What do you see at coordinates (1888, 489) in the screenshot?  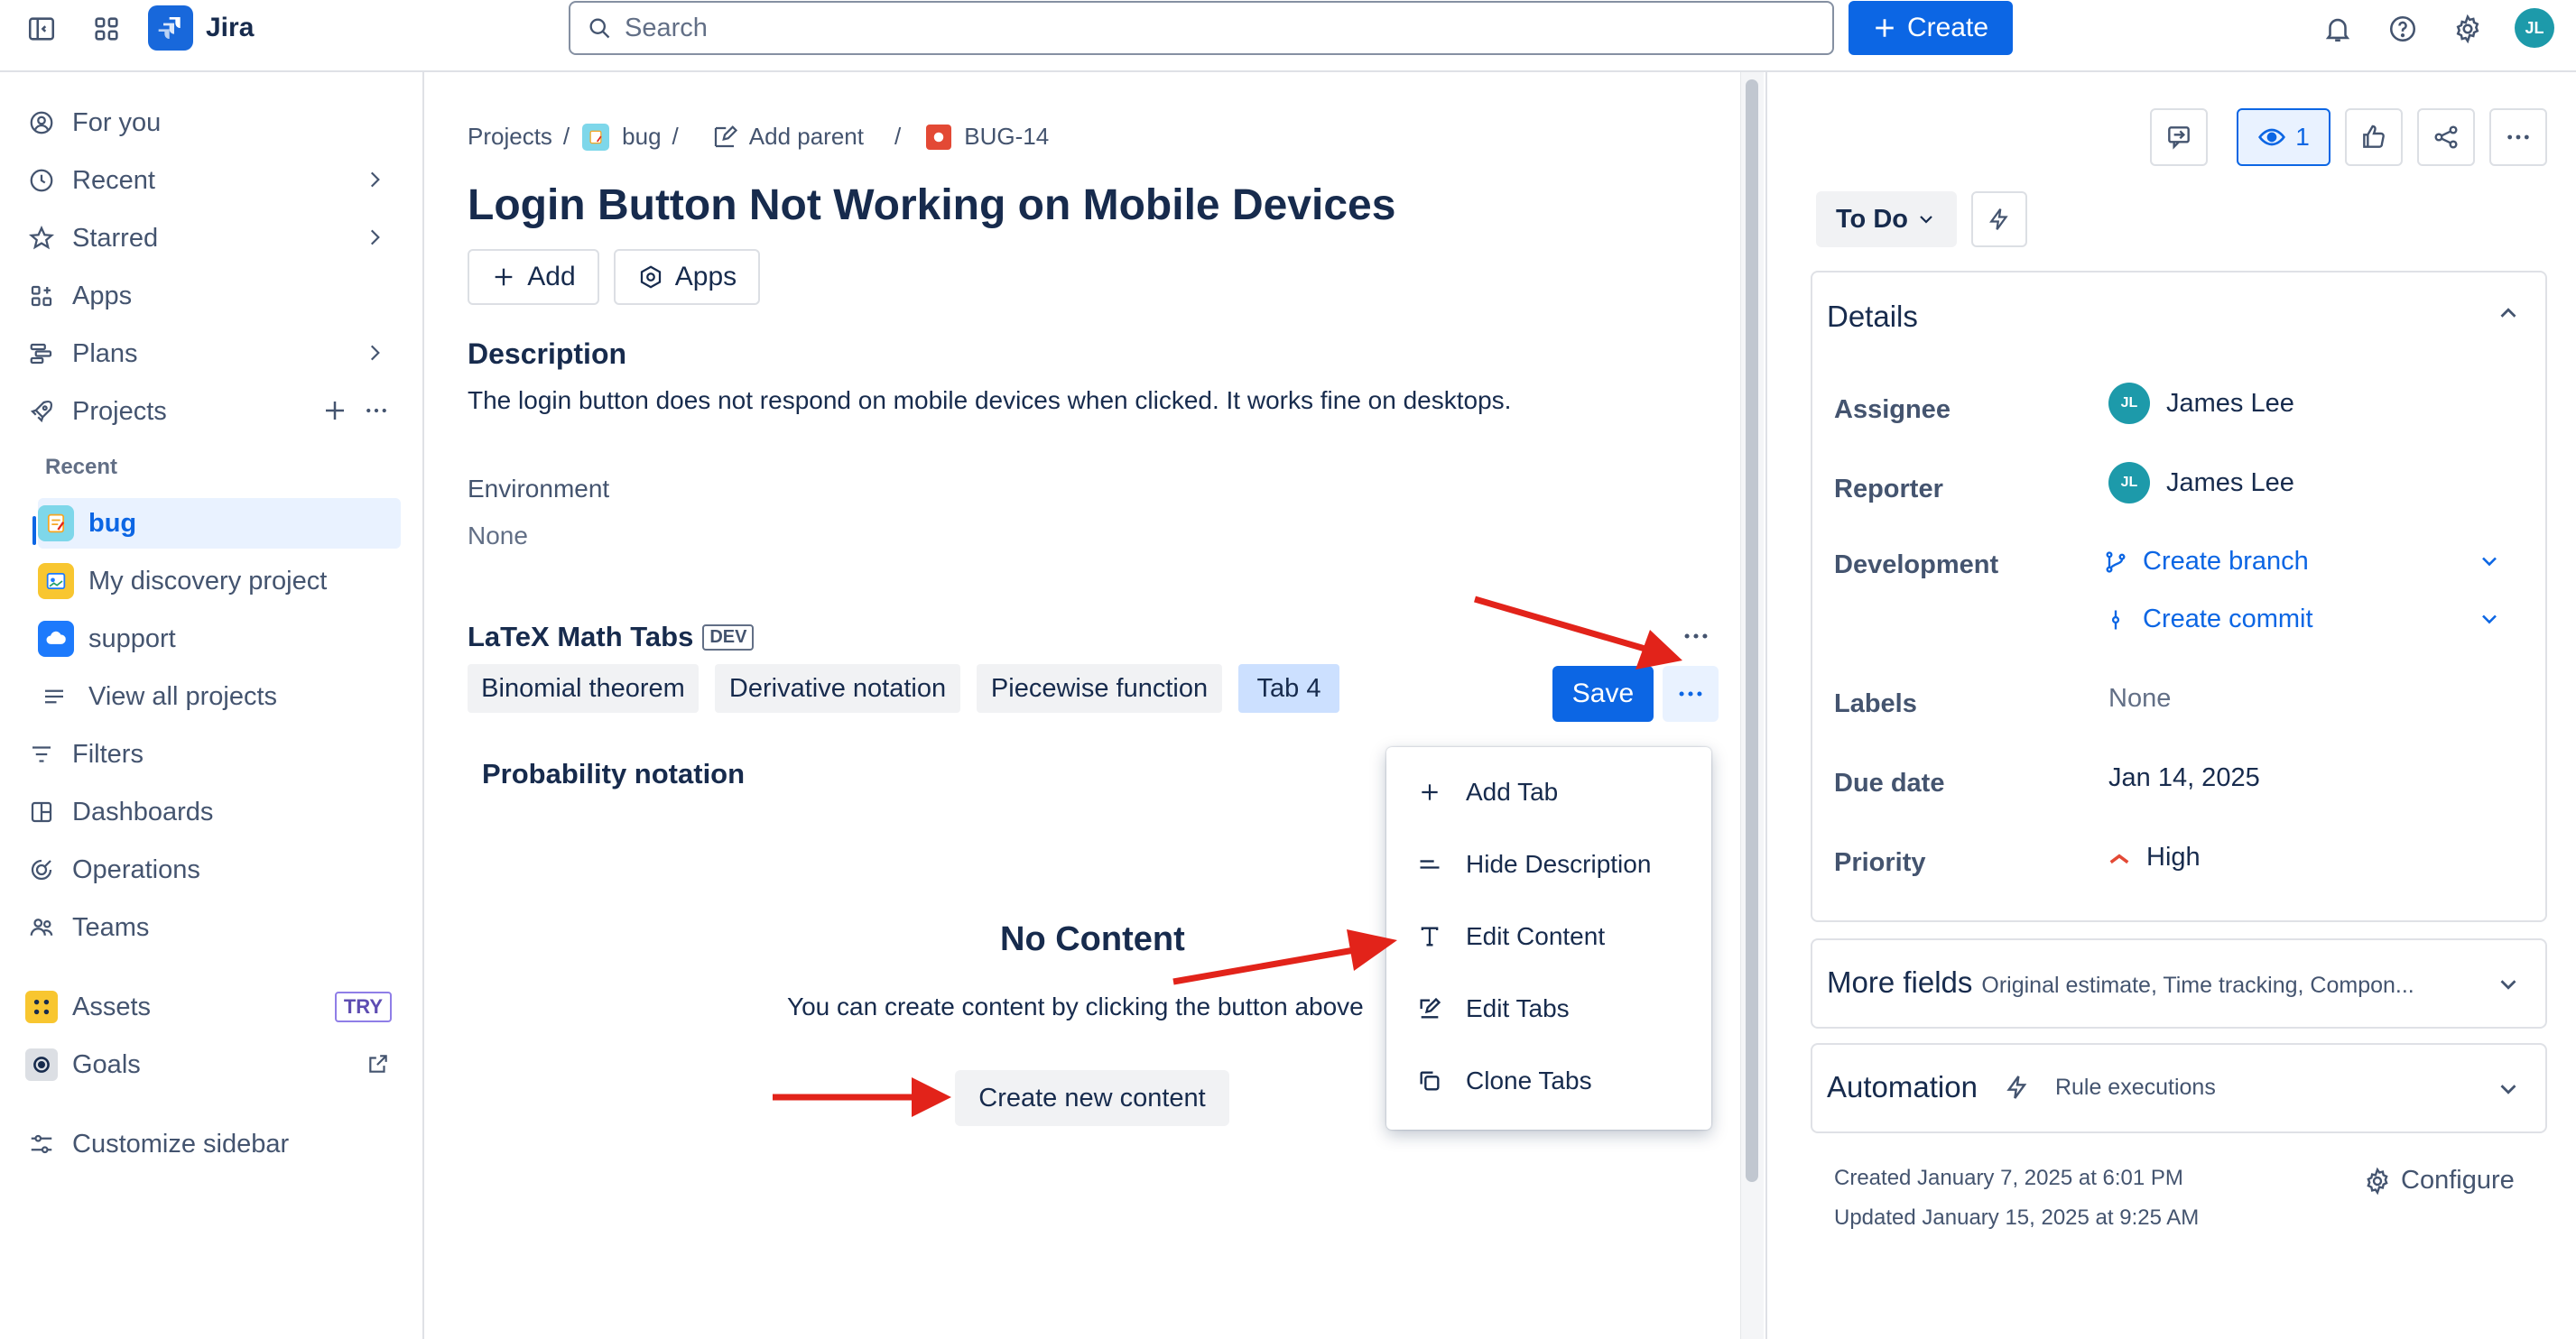 I see `reporter-label: Reporter` at bounding box center [1888, 489].